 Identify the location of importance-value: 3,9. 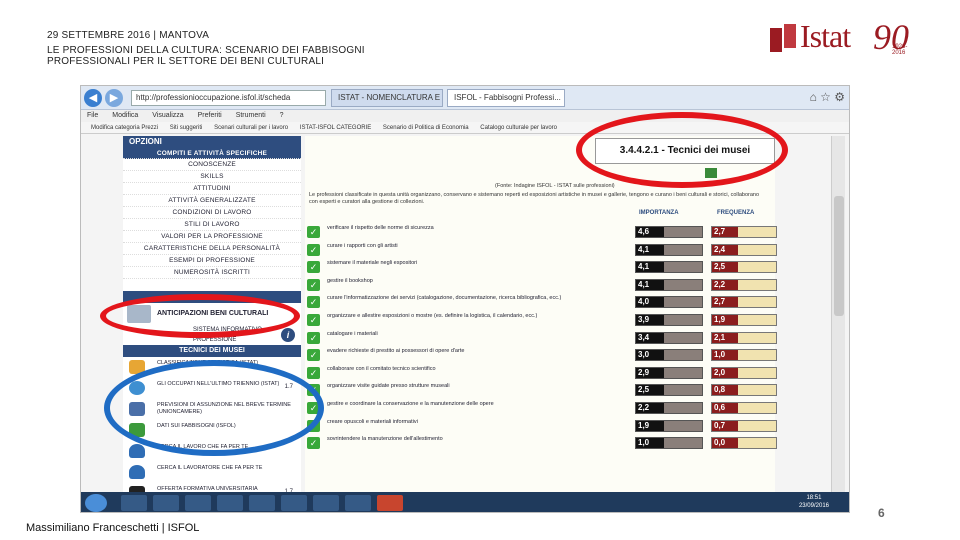
(650, 320).